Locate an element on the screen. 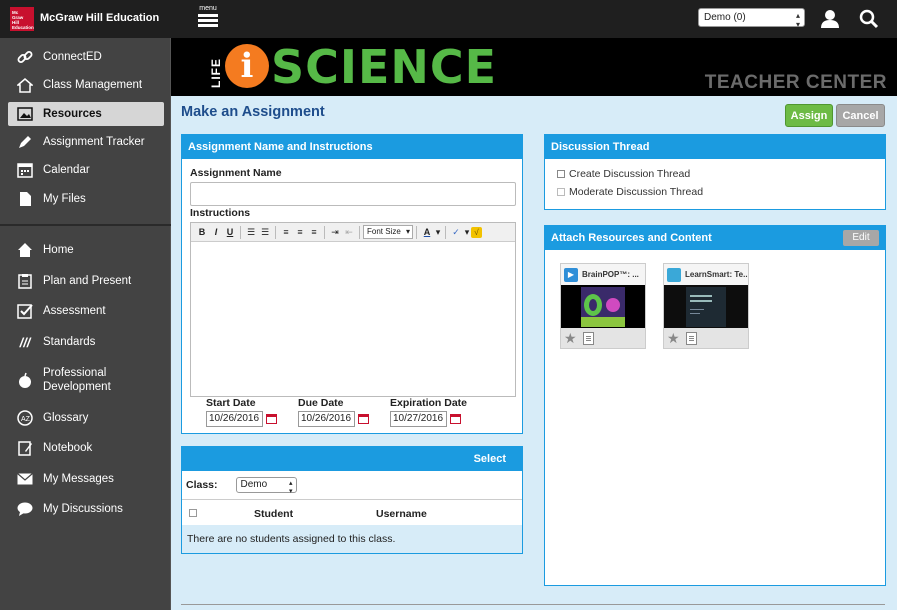 This screenshot has height=610, width=897. expiration-date-label: Expiration Date is located at coordinates (429, 403).